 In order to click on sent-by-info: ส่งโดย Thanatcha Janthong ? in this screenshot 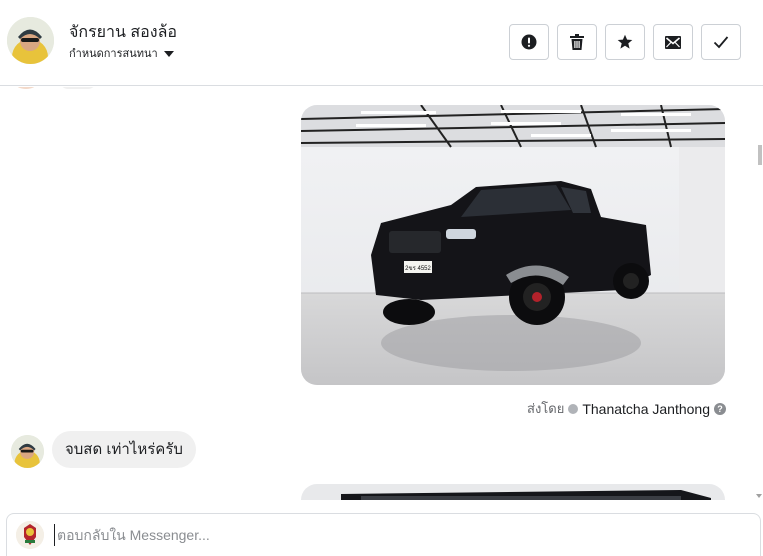, I will do `click(626, 408)`.